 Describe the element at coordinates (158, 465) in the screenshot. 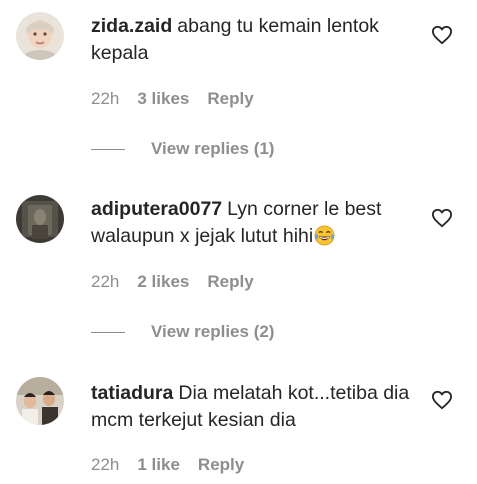

I see `comment-likes: 1 like` at that location.